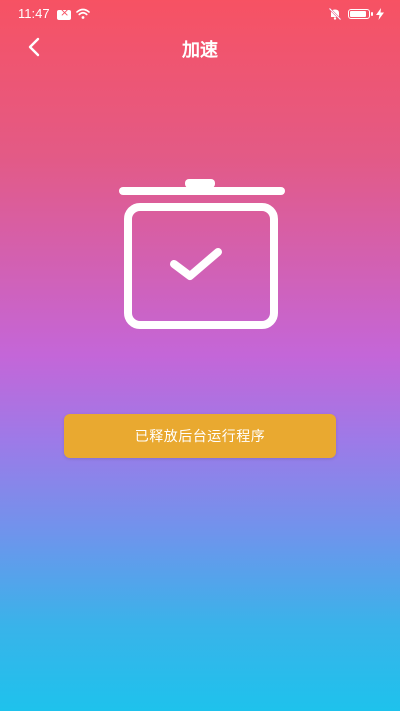  I want to click on battery-icon, so click(360, 14).